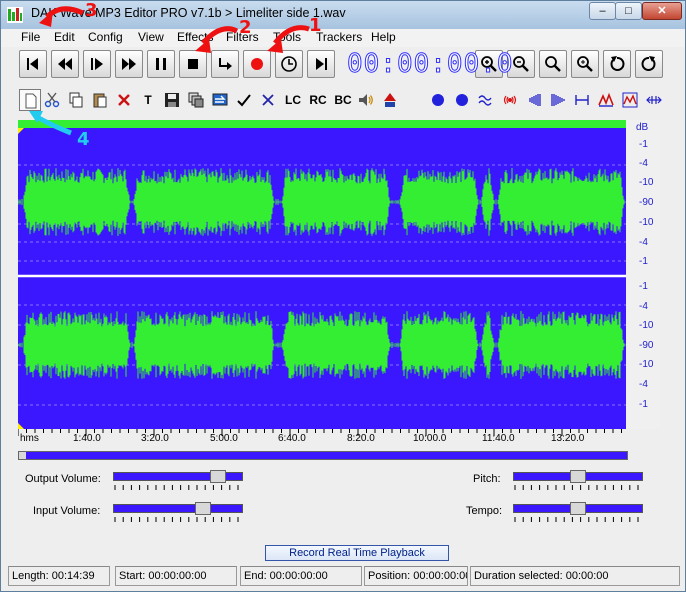  What do you see at coordinates (178, 508) in the screenshot?
I see `input-volume-slider` at bounding box center [178, 508].